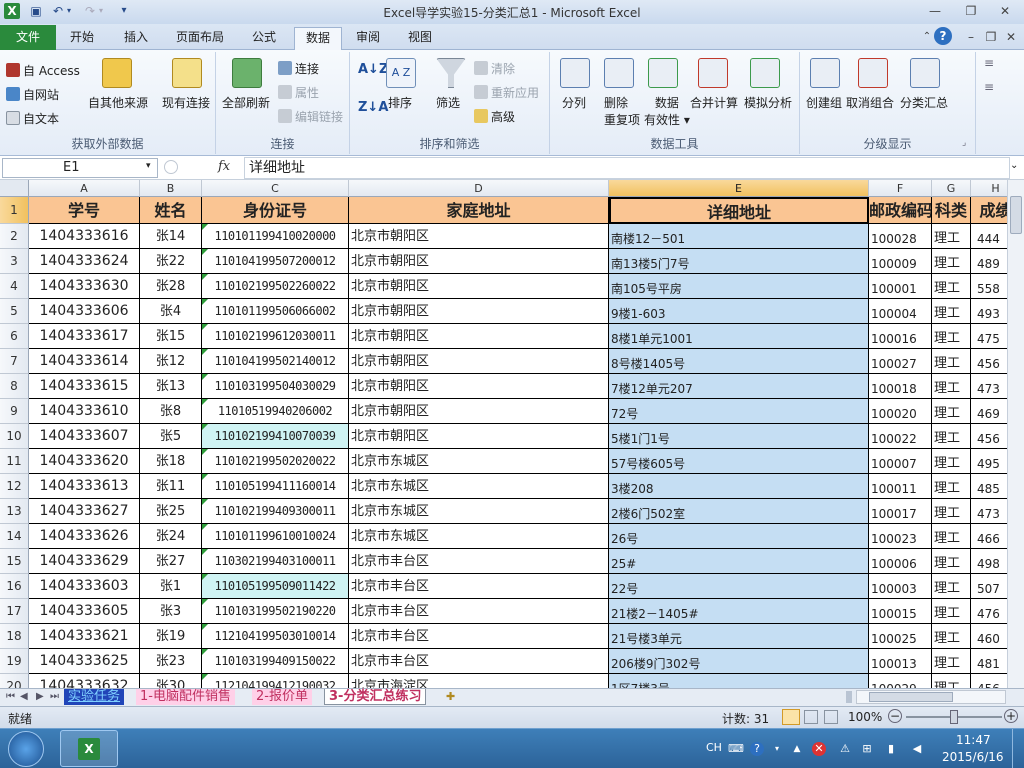 Image resolution: width=1024 pixels, height=768 pixels. I want to click on table-cell: 8号楼1405号, so click(739, 361).